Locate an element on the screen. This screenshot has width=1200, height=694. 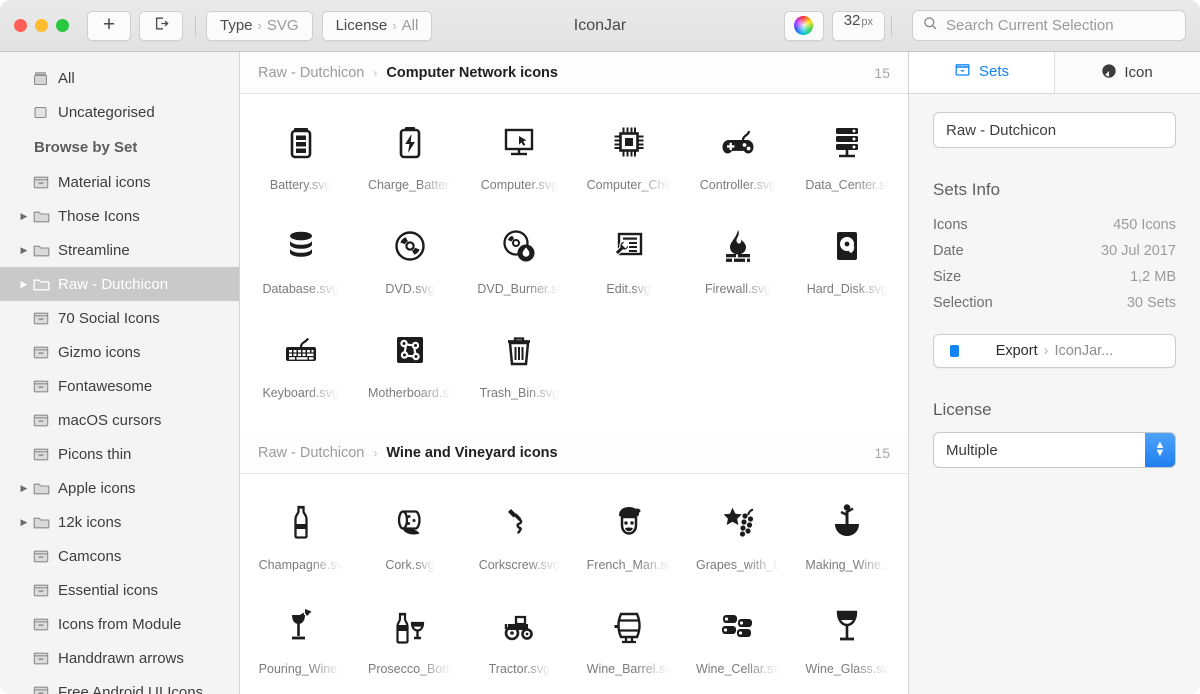
sidebar-item-apple-icons: ▶ Apple icons is located at coordinates (119, 488).